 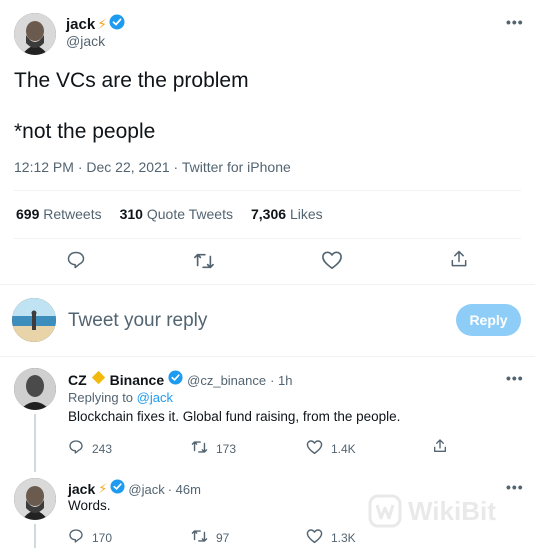 I want to click on reply2-avatar, so click(x=35, y=499).